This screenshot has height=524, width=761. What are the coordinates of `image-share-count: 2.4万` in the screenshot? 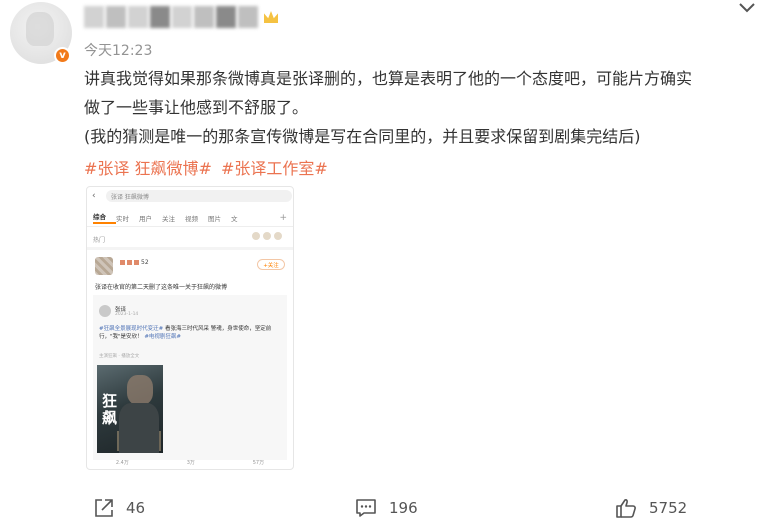 It's located at (122, 462).